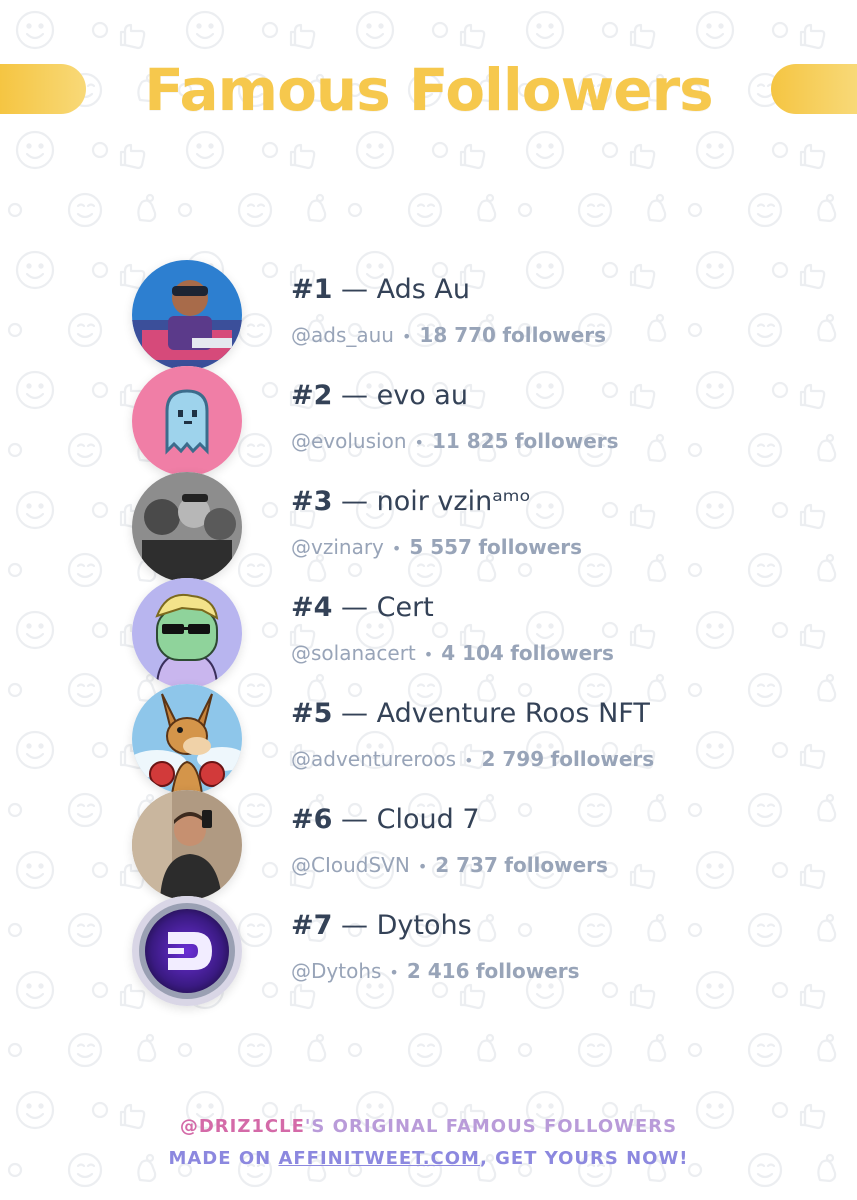  I want to click on follower-handle: @ads_auu, so click(342, 335).